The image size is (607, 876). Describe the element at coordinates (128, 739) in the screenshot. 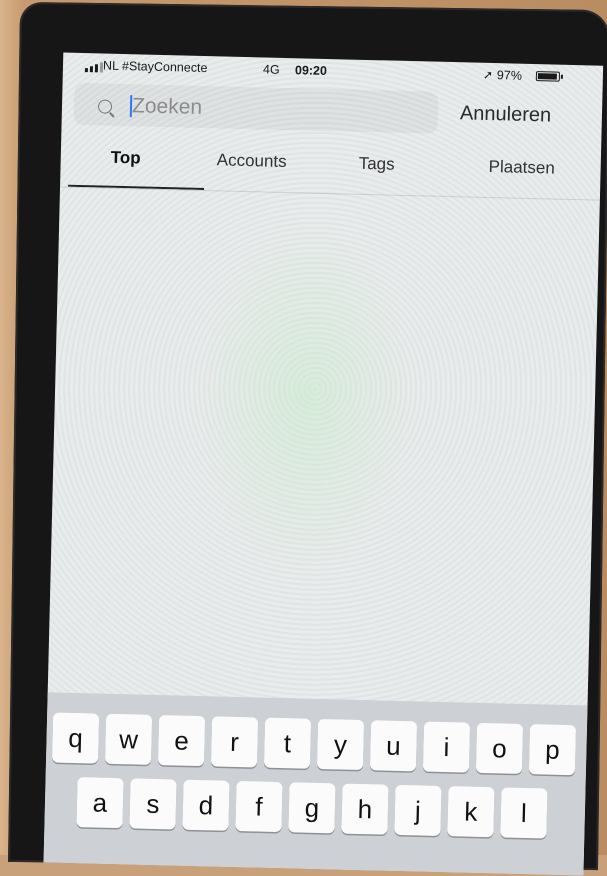

I see `key-w: w` at that location.